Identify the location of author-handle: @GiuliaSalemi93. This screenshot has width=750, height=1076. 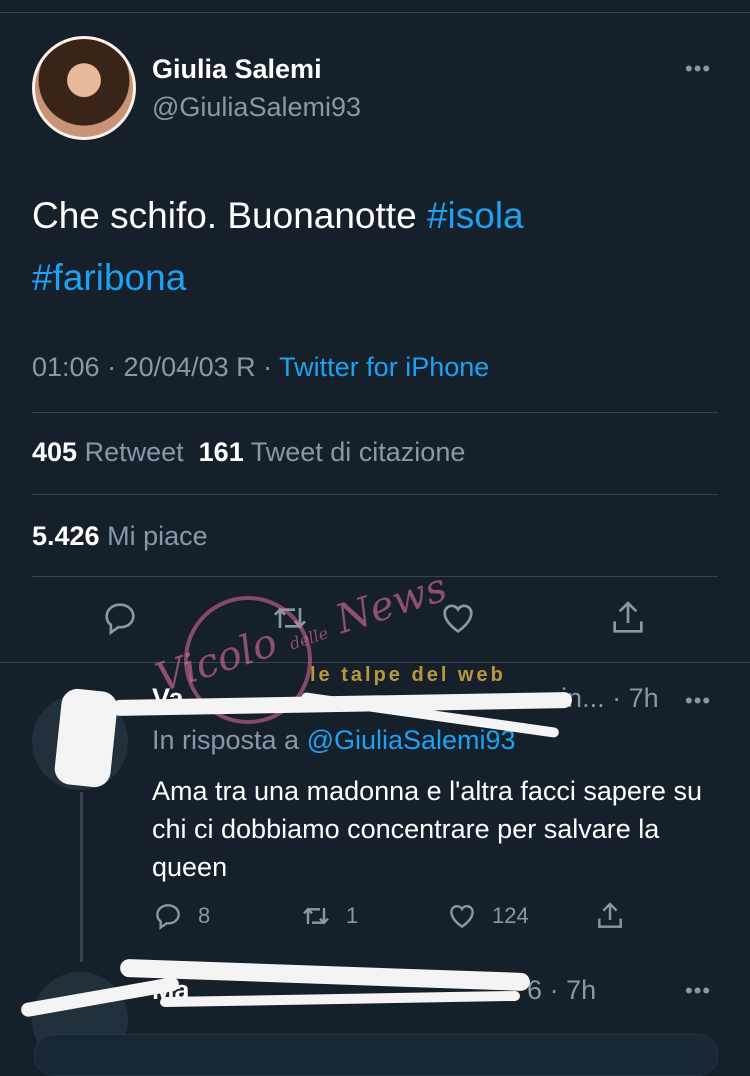
(256, 107).